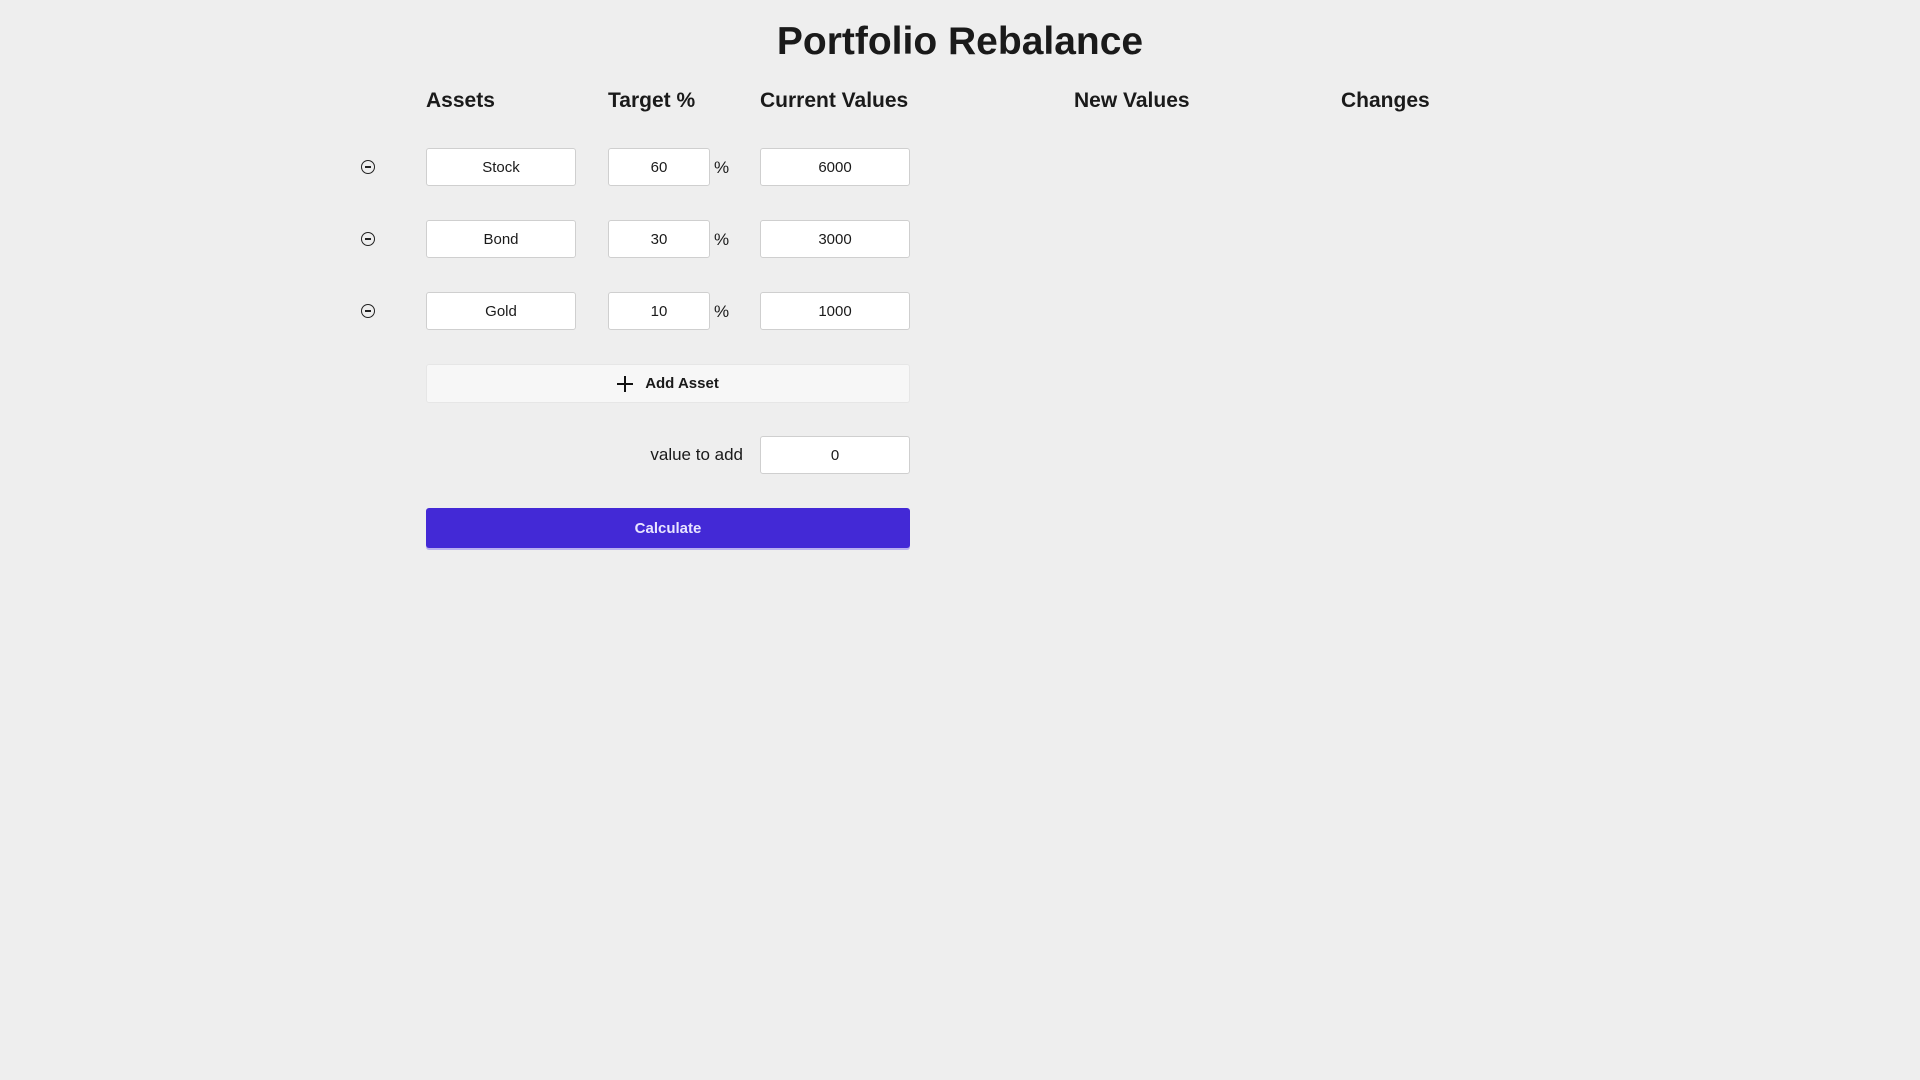  What do you see at coordinates (835, 455) in the screenshot?
I see `value-to-add-input` at bounding box center [835, 455].